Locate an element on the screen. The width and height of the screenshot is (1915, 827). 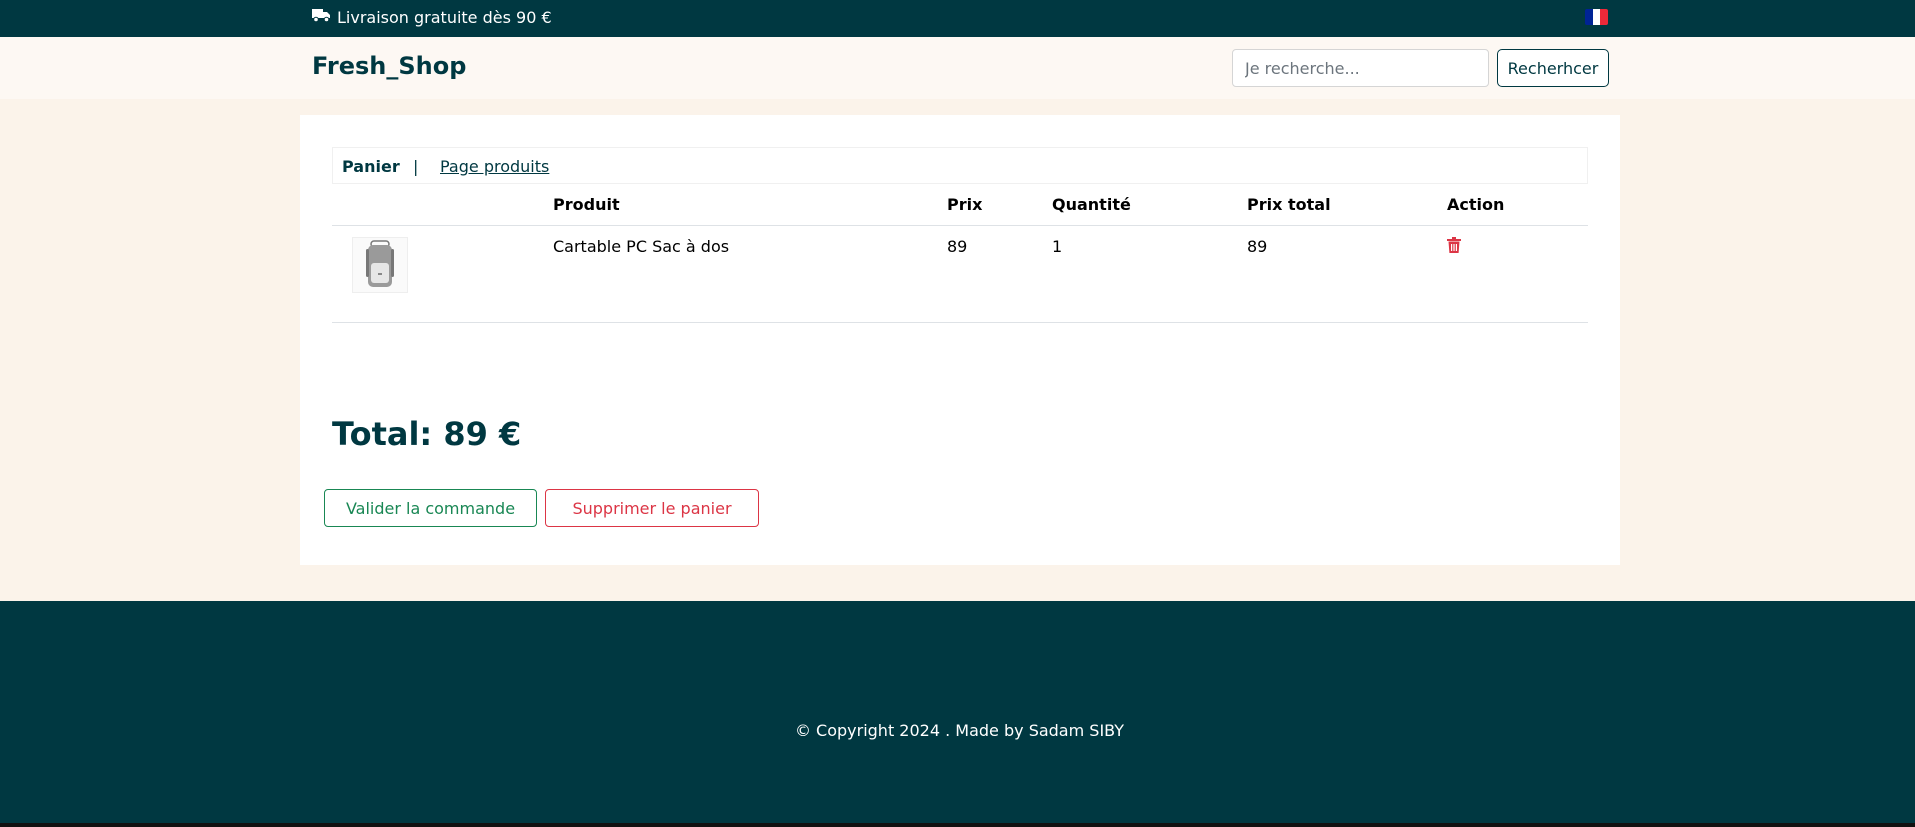
breadcrumb: Panier | Page produits is located at coordinates (960, 165).